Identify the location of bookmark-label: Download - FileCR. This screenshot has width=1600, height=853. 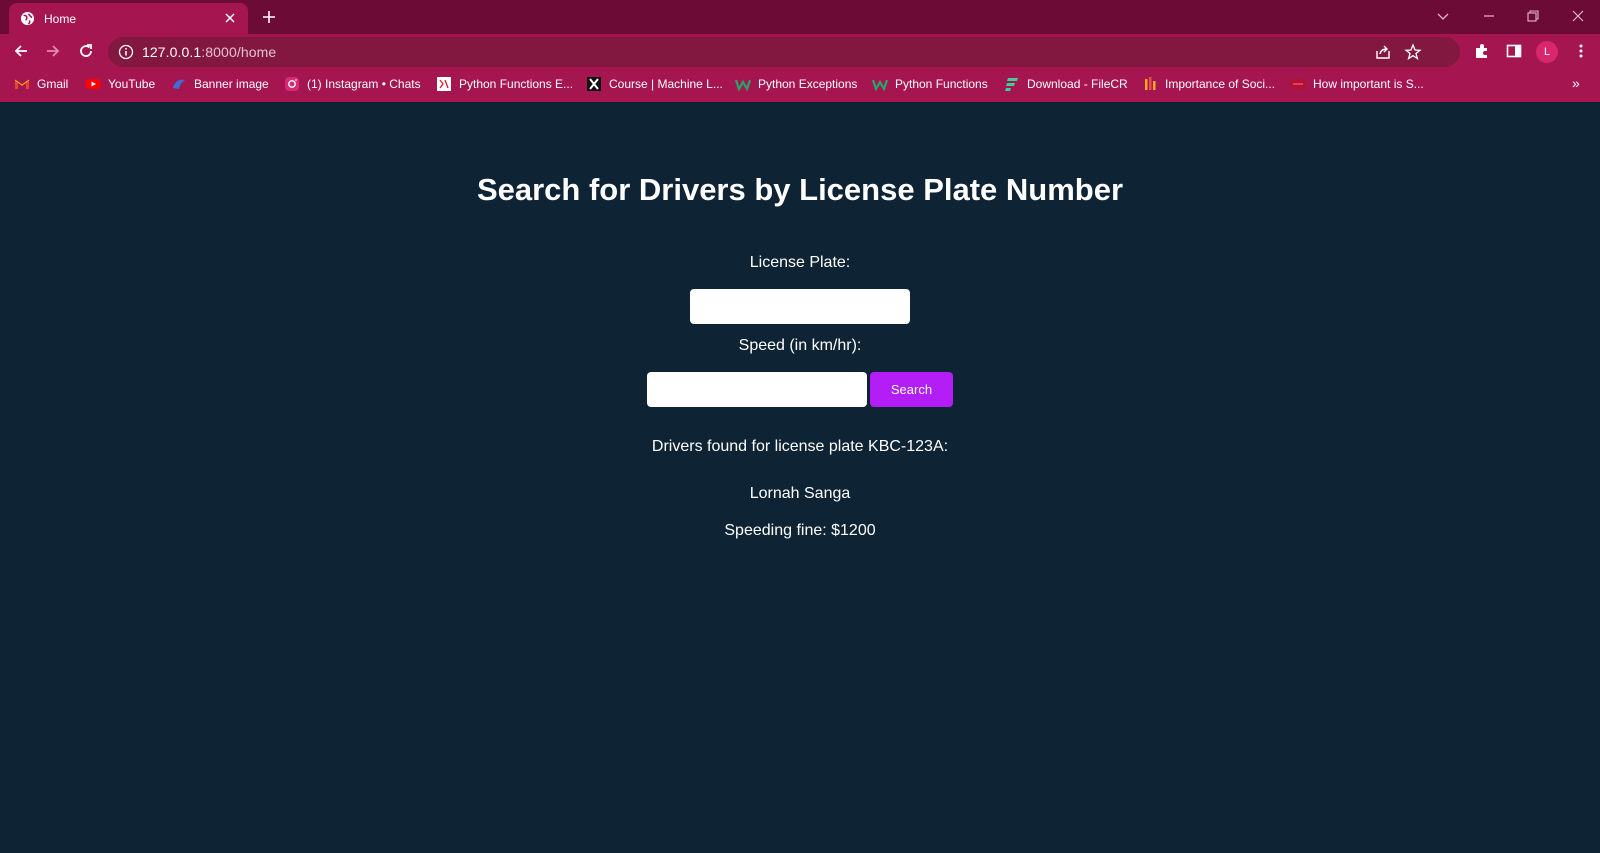
(1077, 84).